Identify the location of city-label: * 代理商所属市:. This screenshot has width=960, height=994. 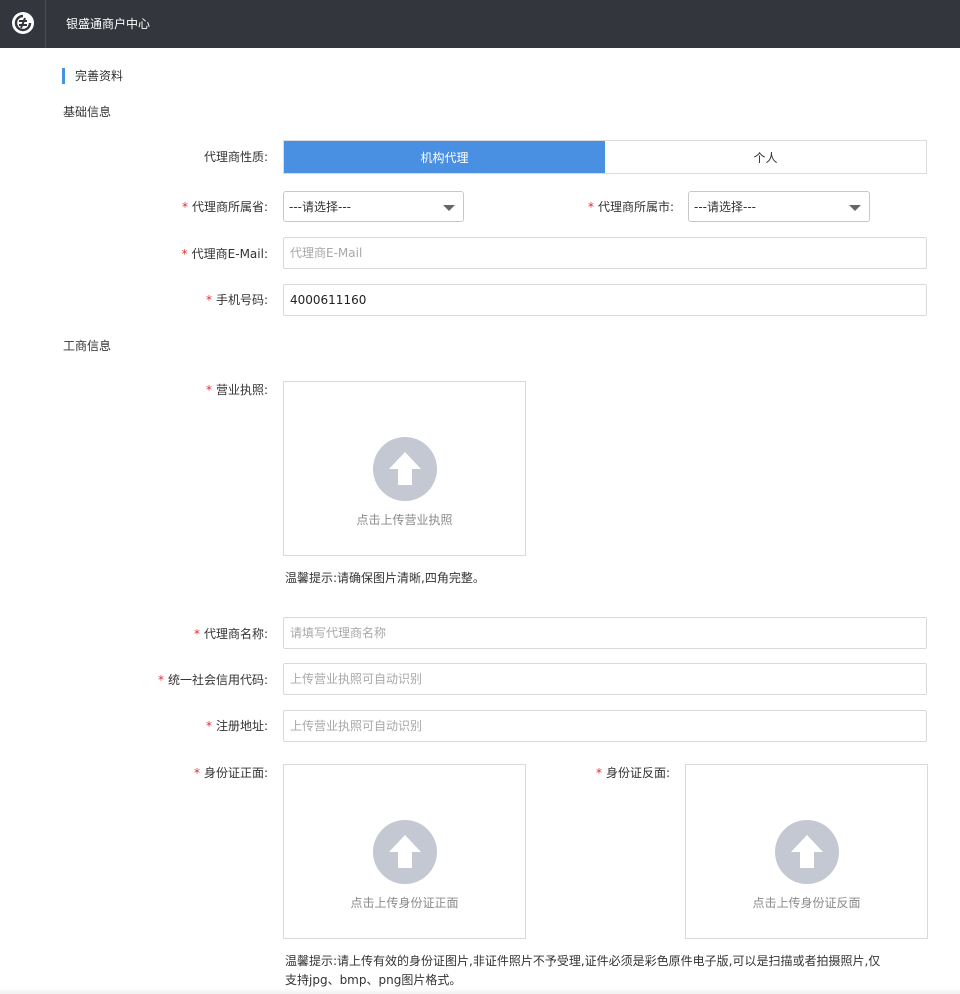
(630, 207).